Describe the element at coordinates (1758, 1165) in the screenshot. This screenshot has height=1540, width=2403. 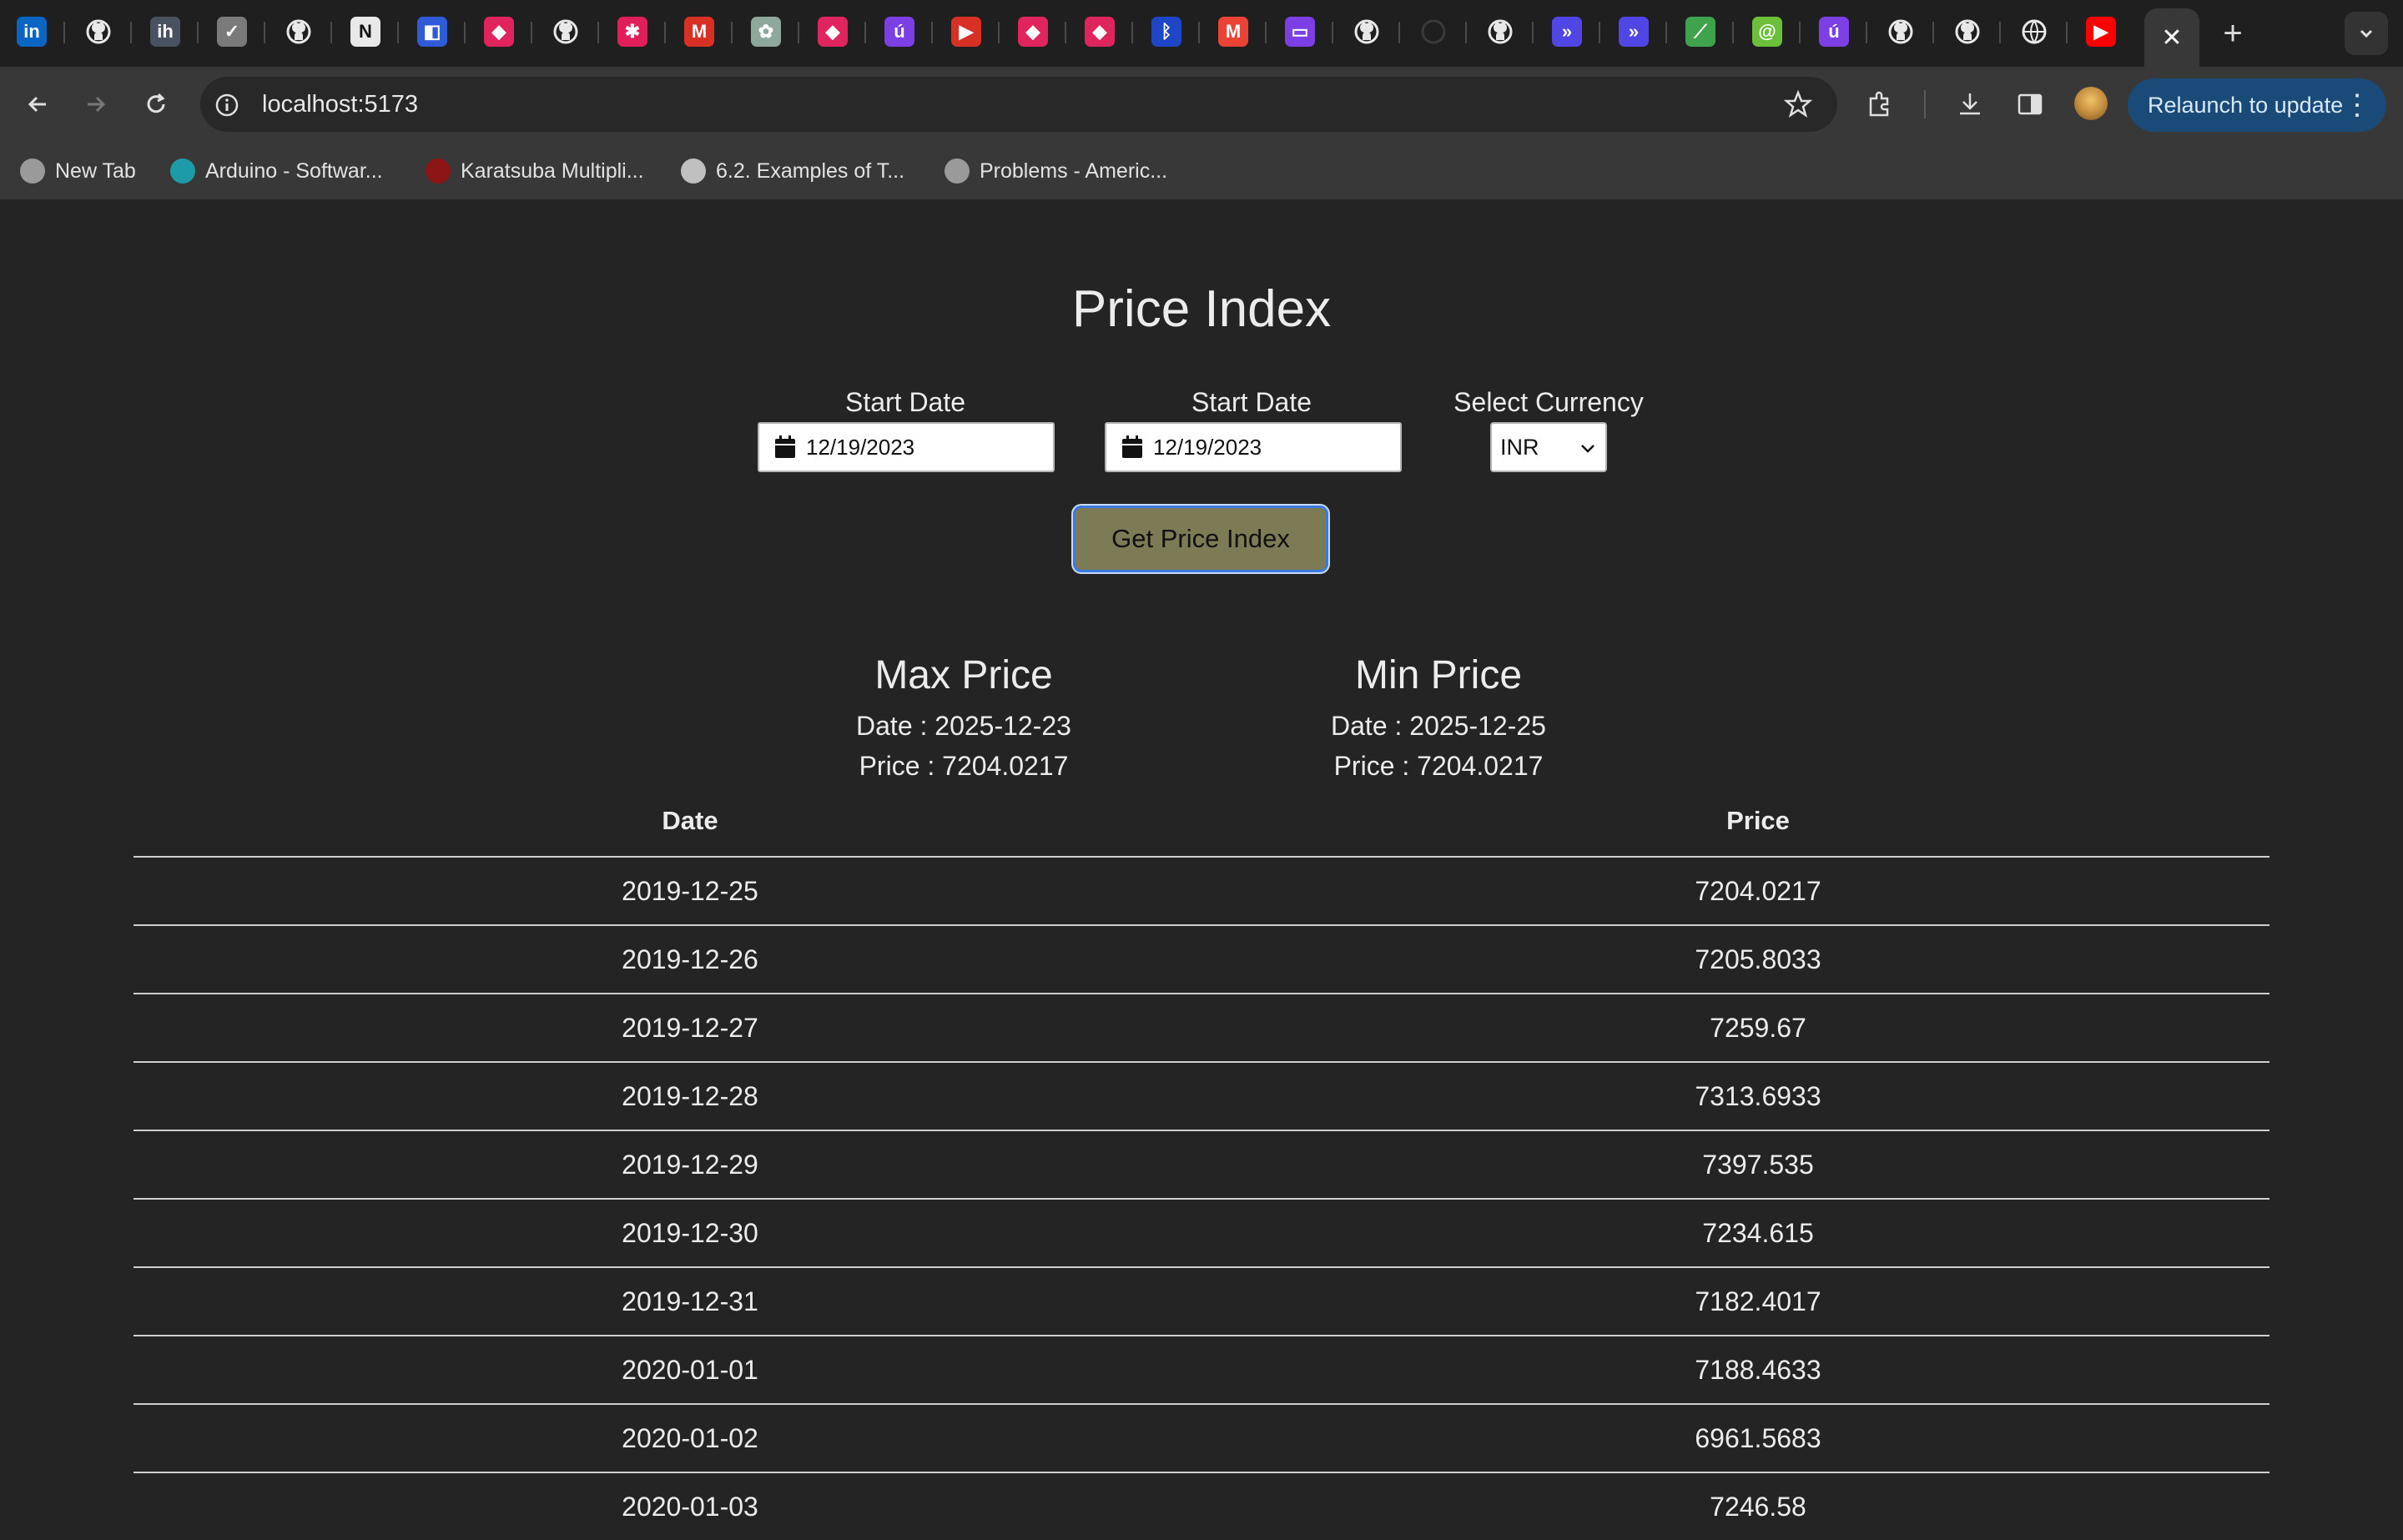
I see `price-cell: 7397.535` at that location.